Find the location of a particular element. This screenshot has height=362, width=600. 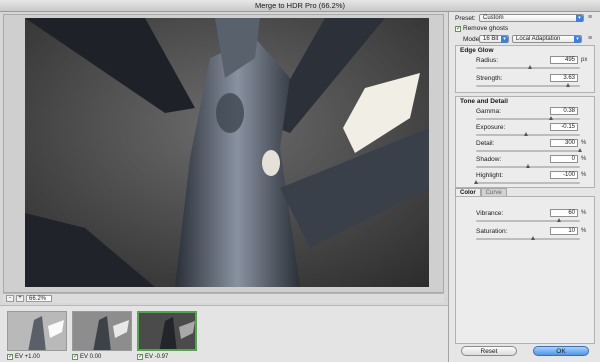

saturation-control: Saturation: 10 % is located at coordinates (525, 236).